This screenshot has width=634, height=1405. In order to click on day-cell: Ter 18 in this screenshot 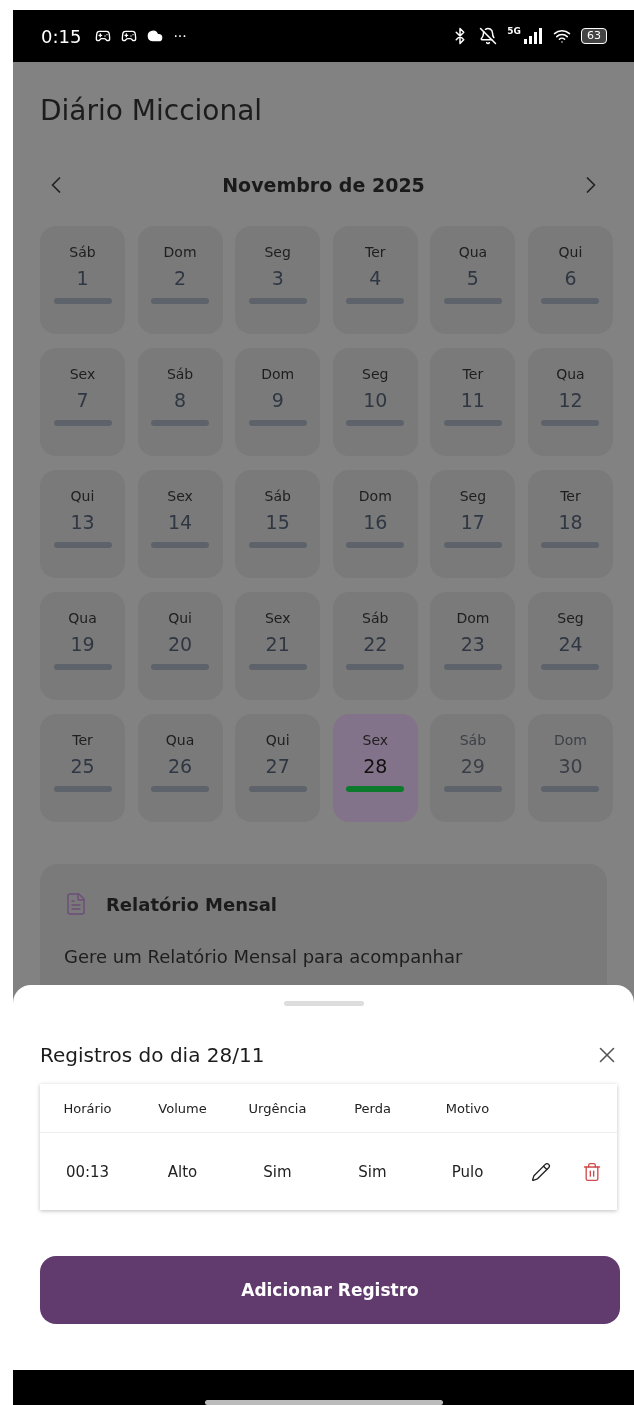, I will do `click(570, 524)`.